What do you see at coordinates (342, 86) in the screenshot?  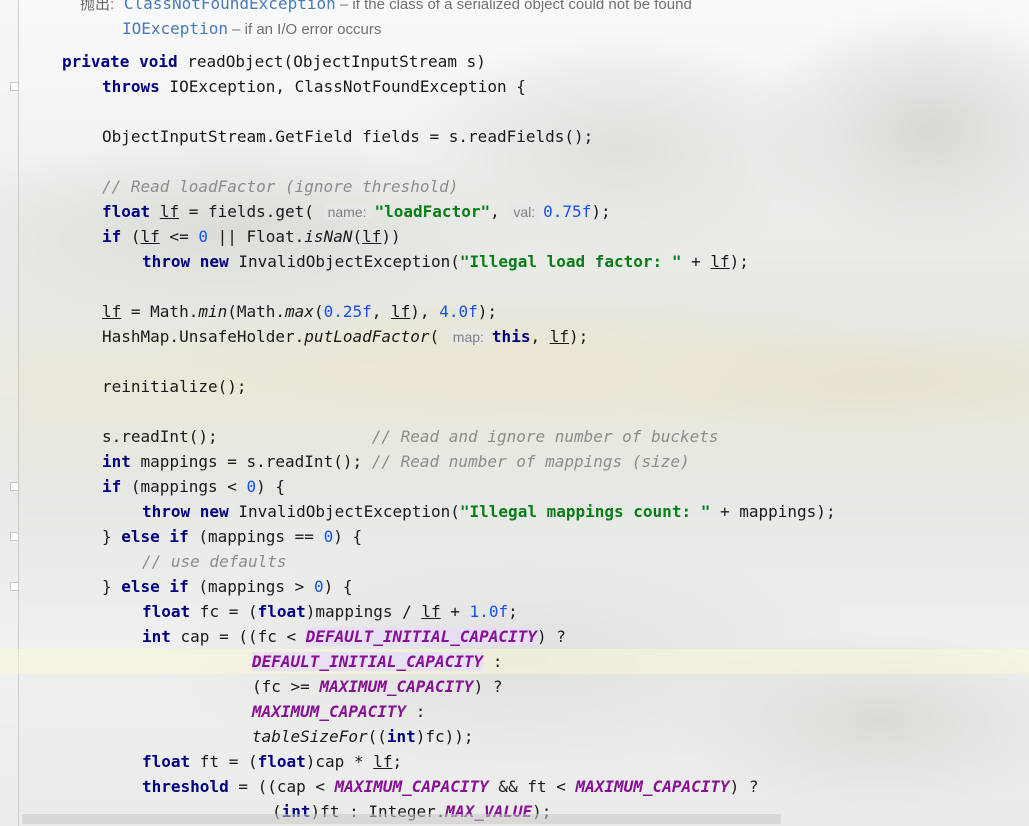 I see `code-token: IOException, ClassNotFoundException {` at bounding box center [342, 86].